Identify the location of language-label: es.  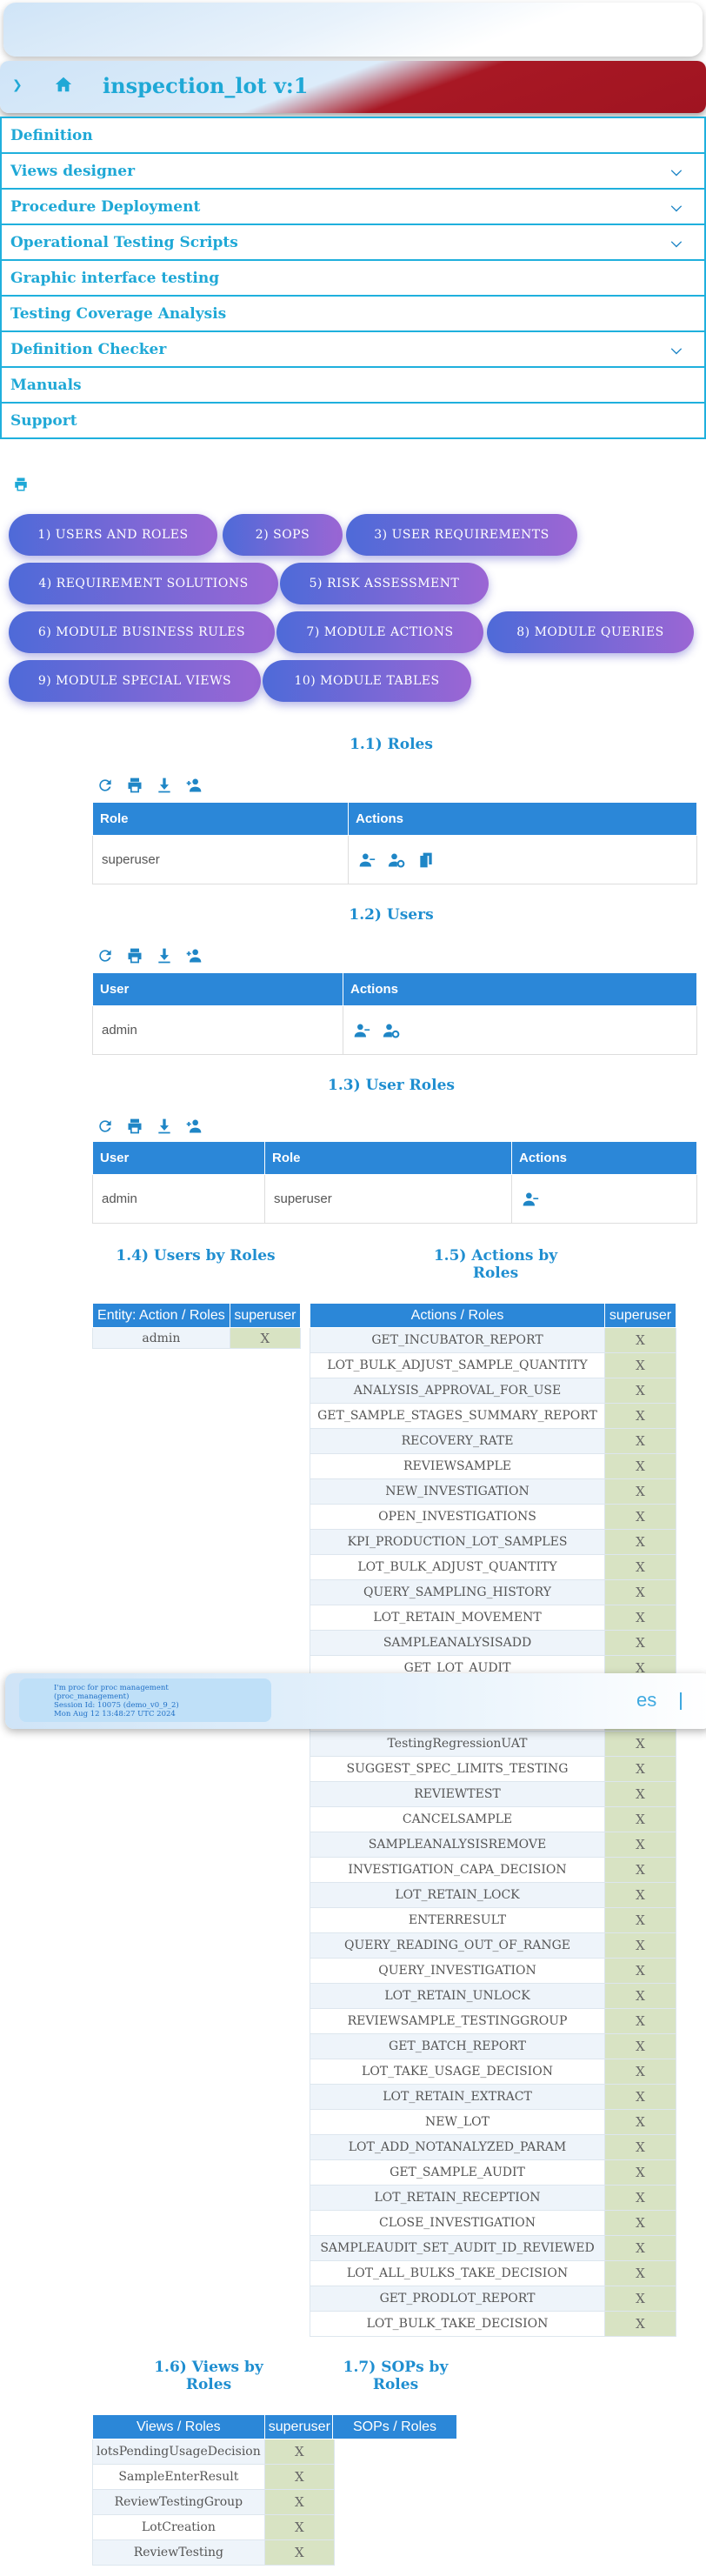
(646, 1701).